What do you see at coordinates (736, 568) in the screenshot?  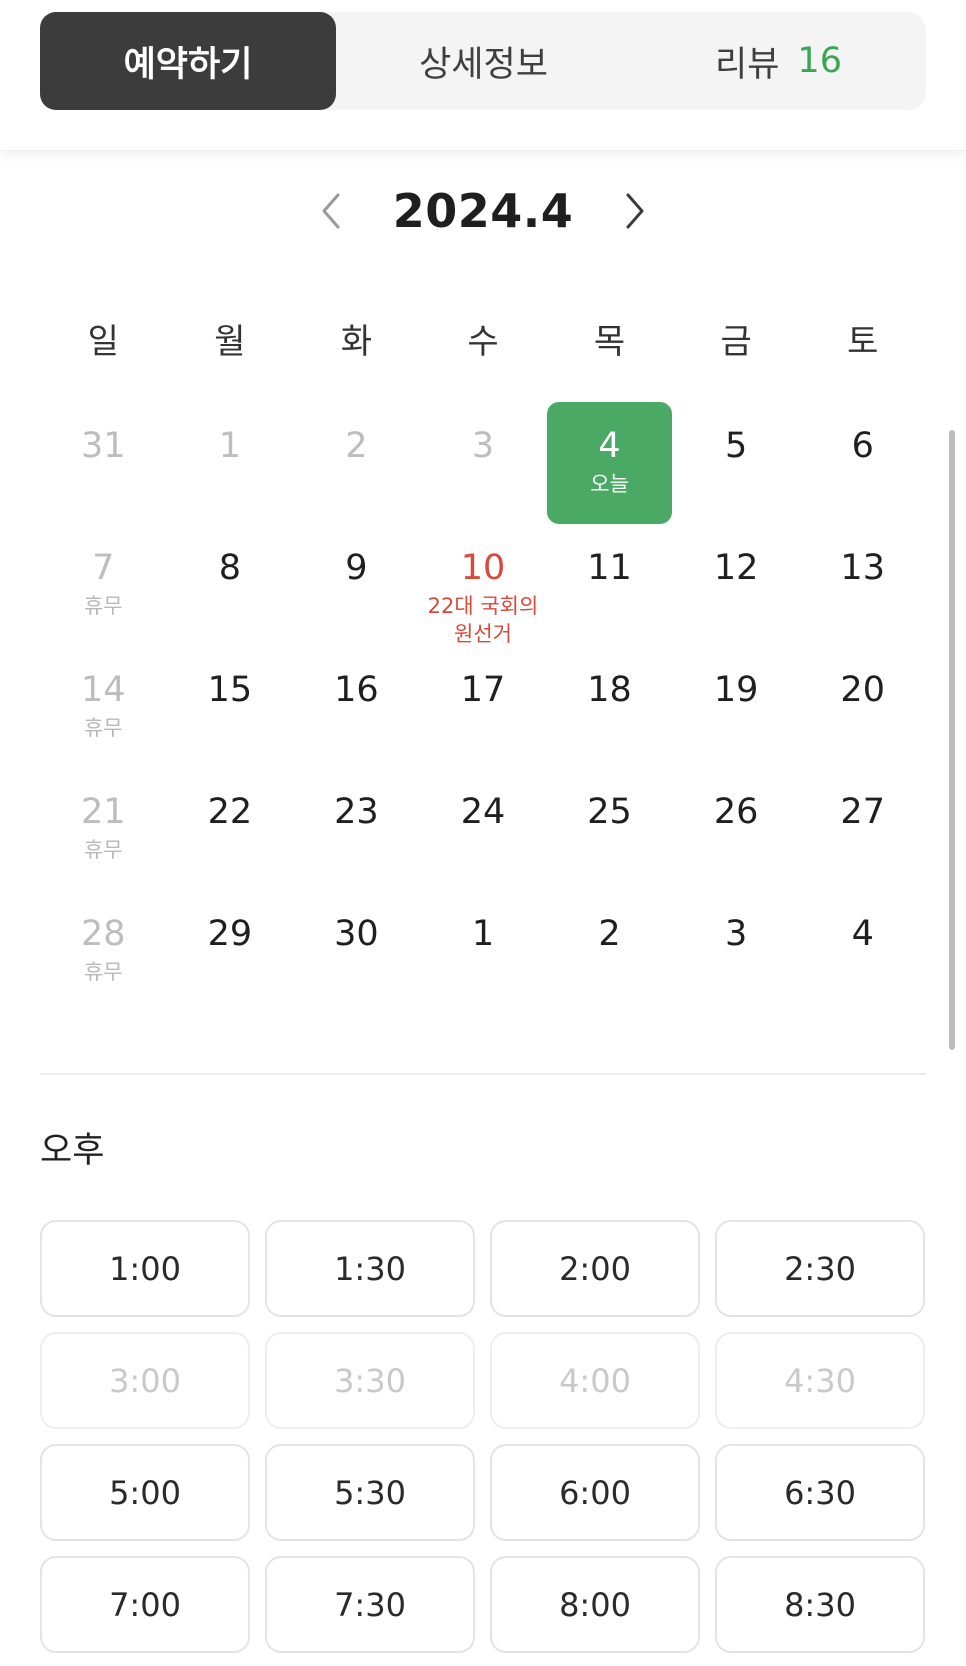 I see `day-number: 12` at bounding box center [736, 568].